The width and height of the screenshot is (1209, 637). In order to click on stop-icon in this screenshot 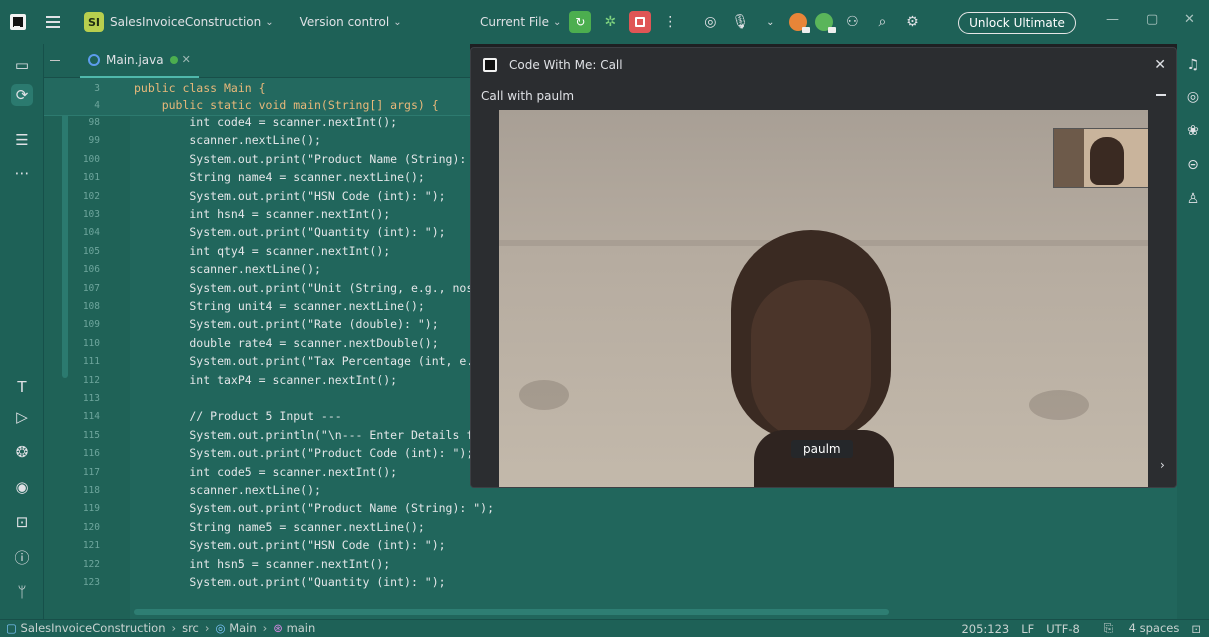, I will do `click(640, 22)`.